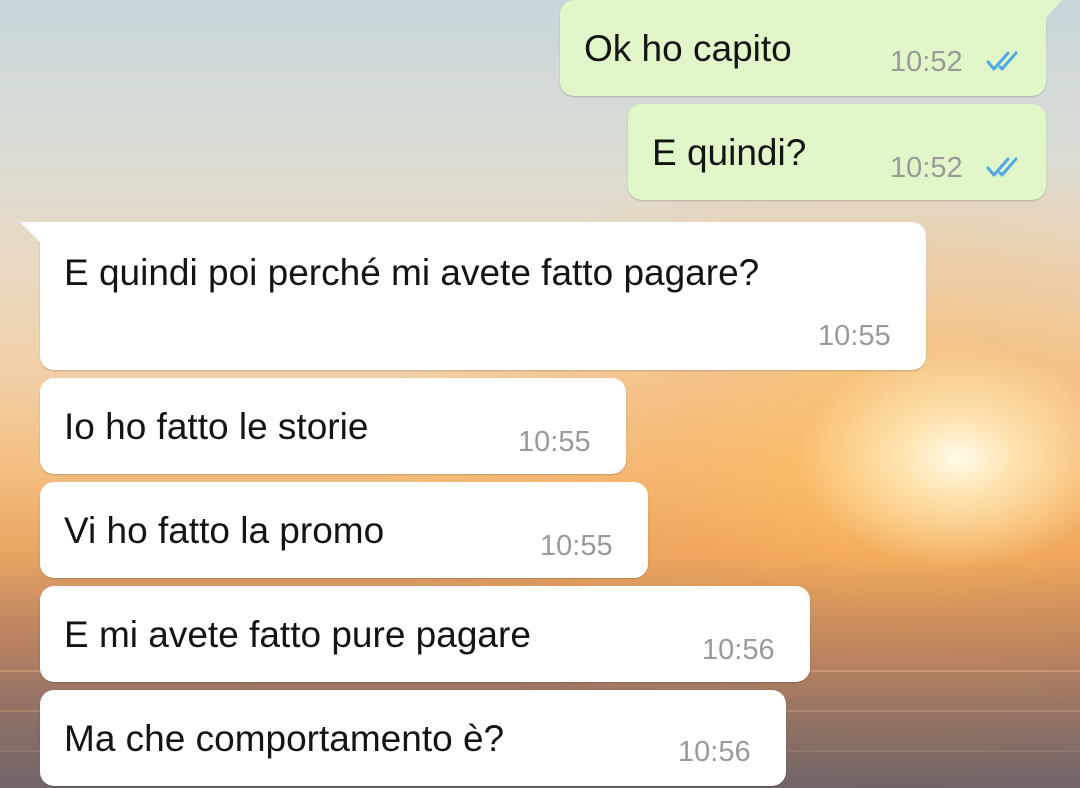 This screenshot has width=1080, height=788. I want to click on incoming-message-bubble: Io ho fatto le storie 10:55, so click(333, 426).